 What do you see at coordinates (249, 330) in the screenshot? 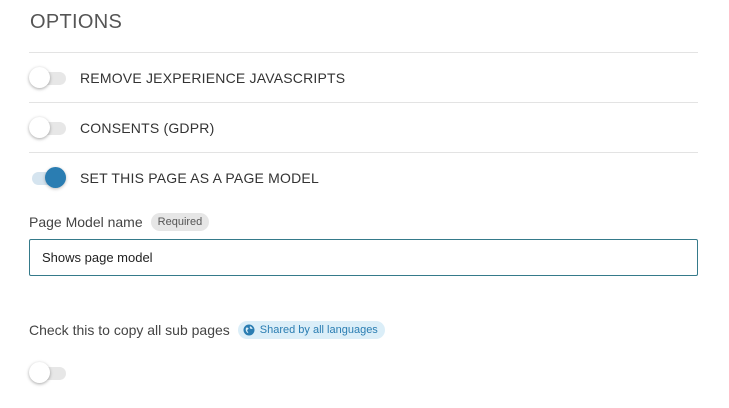
I see `globe-icon` at bounding box center [249, 330].